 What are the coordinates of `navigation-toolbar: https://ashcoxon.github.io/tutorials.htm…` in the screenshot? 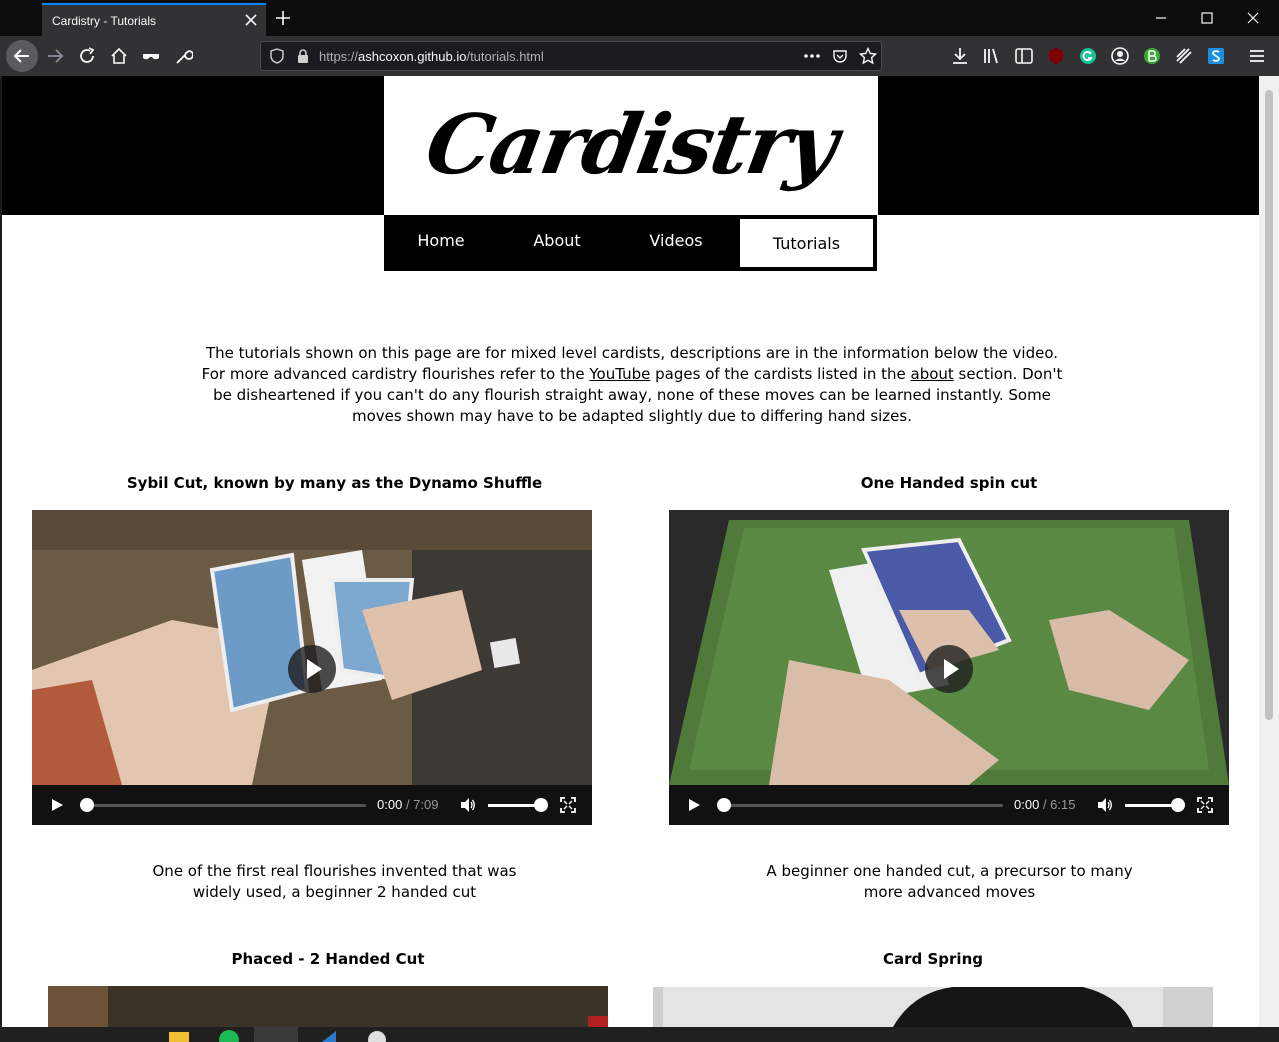 It's located at (639, 56).